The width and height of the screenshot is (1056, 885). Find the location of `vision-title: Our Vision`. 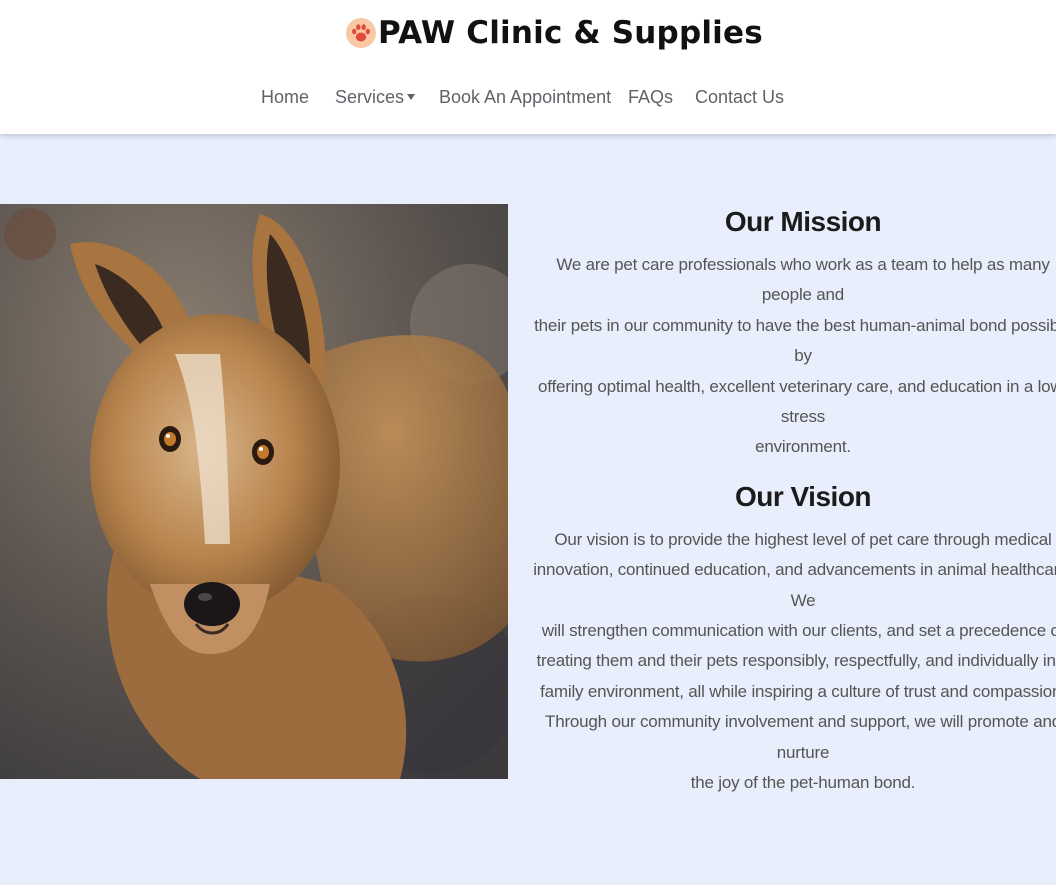

vision-title: Our Vision is located at coordinates (803, 496).